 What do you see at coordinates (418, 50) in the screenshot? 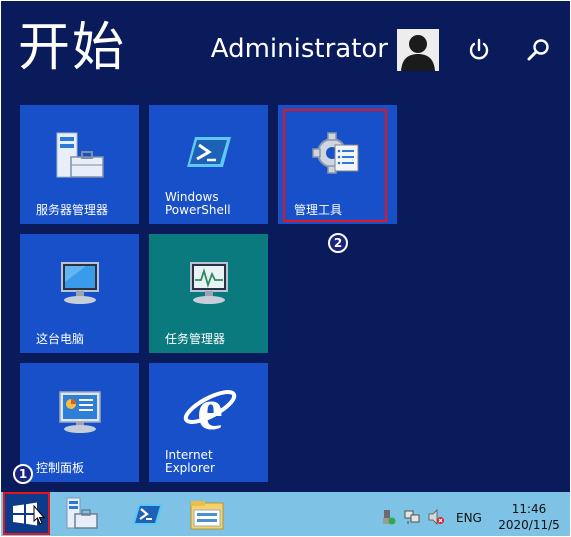
I see `user-avatar-icon` at bounding box center [418, 50].